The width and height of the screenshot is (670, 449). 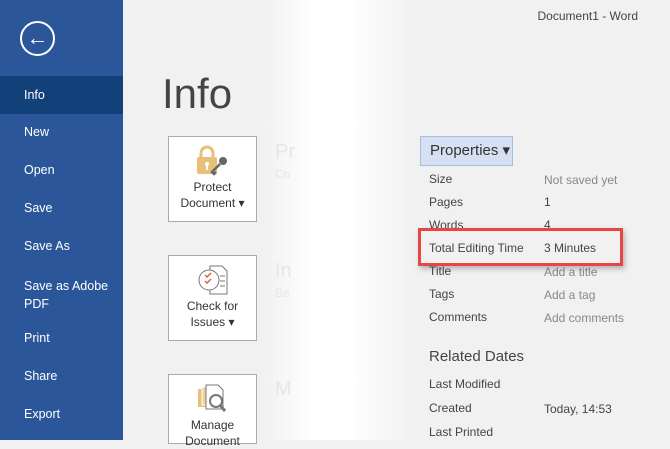 What do you see at coordinates (461, 432) in the screenshot?
I see `date-label-last-printed: Last Printed` at bounding box center [461, 432].